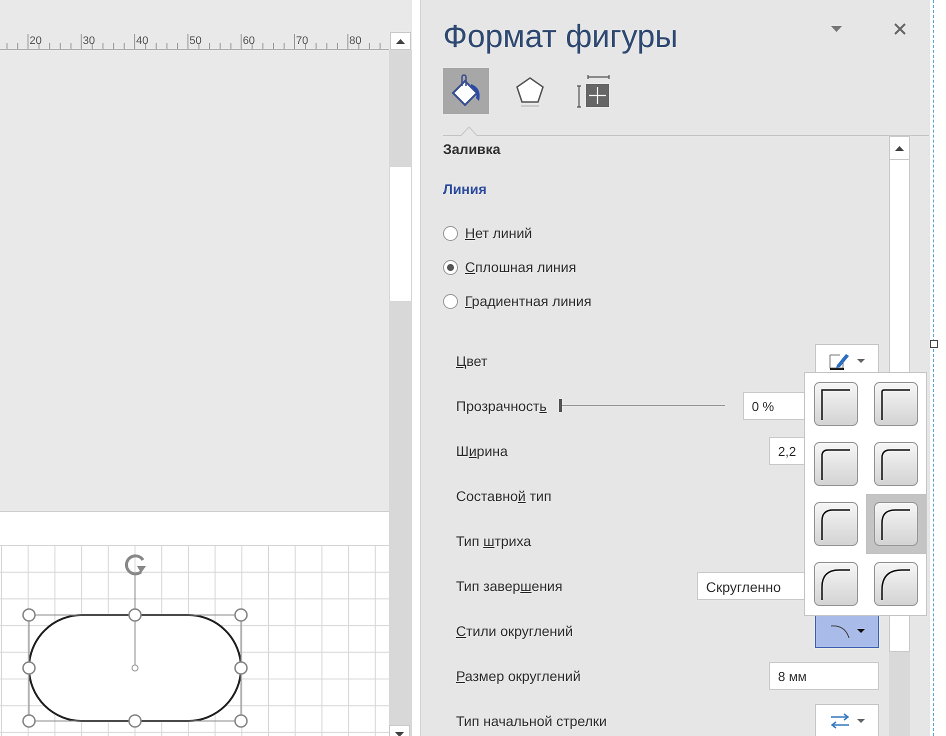 The image size is (946, 736). Describe the element at coordinates (518, 676) in the screenshot. I see `property-label: Размер округлений` at that location.